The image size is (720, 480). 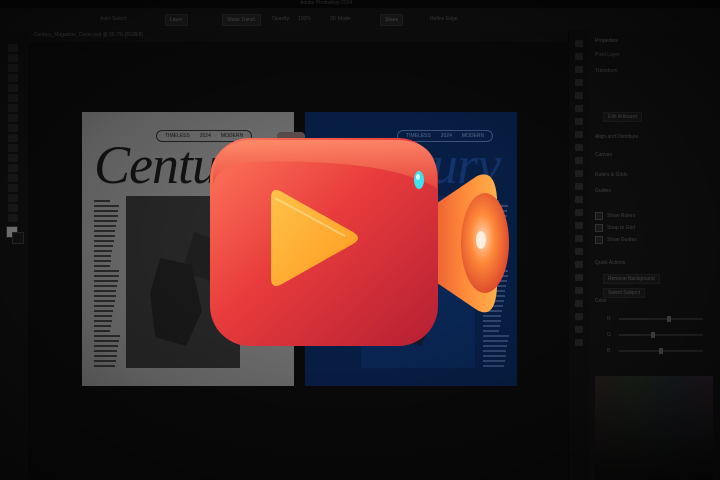 I want to click on panel-button: Remove Background, so click(x=631, y=279).